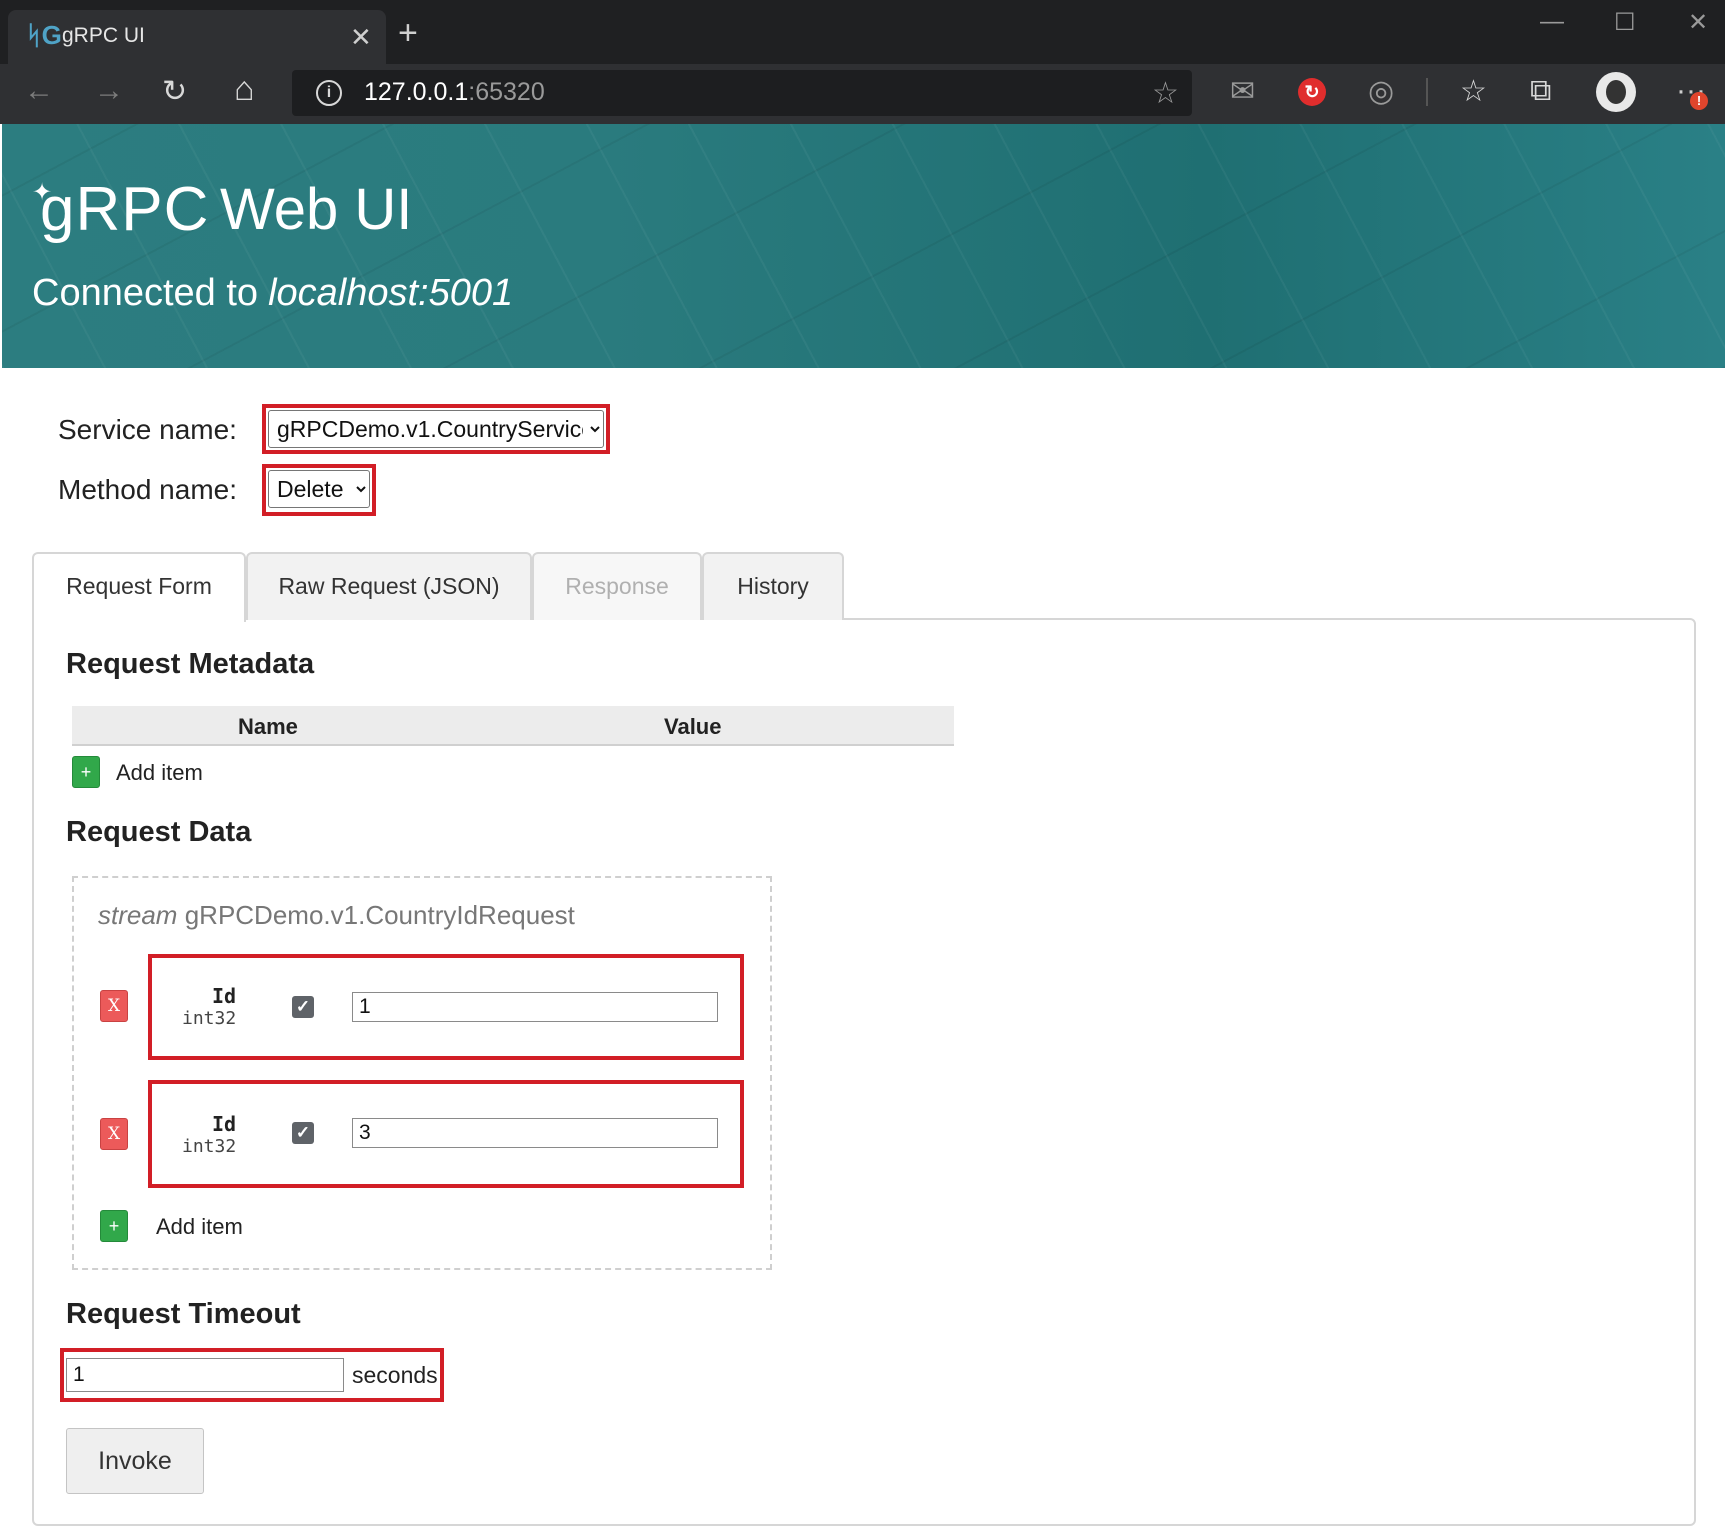  Describe the element at coordinates (174, 91) in the screenshot. I see `refresh-button: ↻` at that location.